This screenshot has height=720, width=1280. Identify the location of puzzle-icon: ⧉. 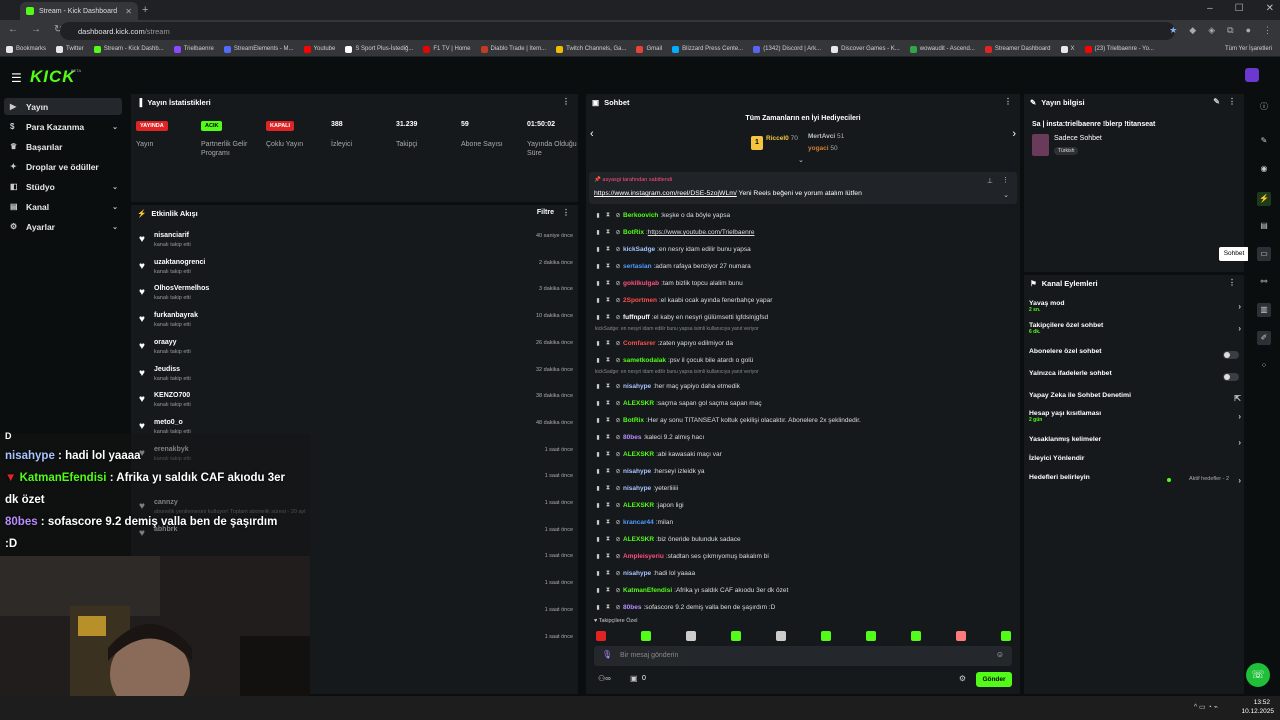
(1230, 30).